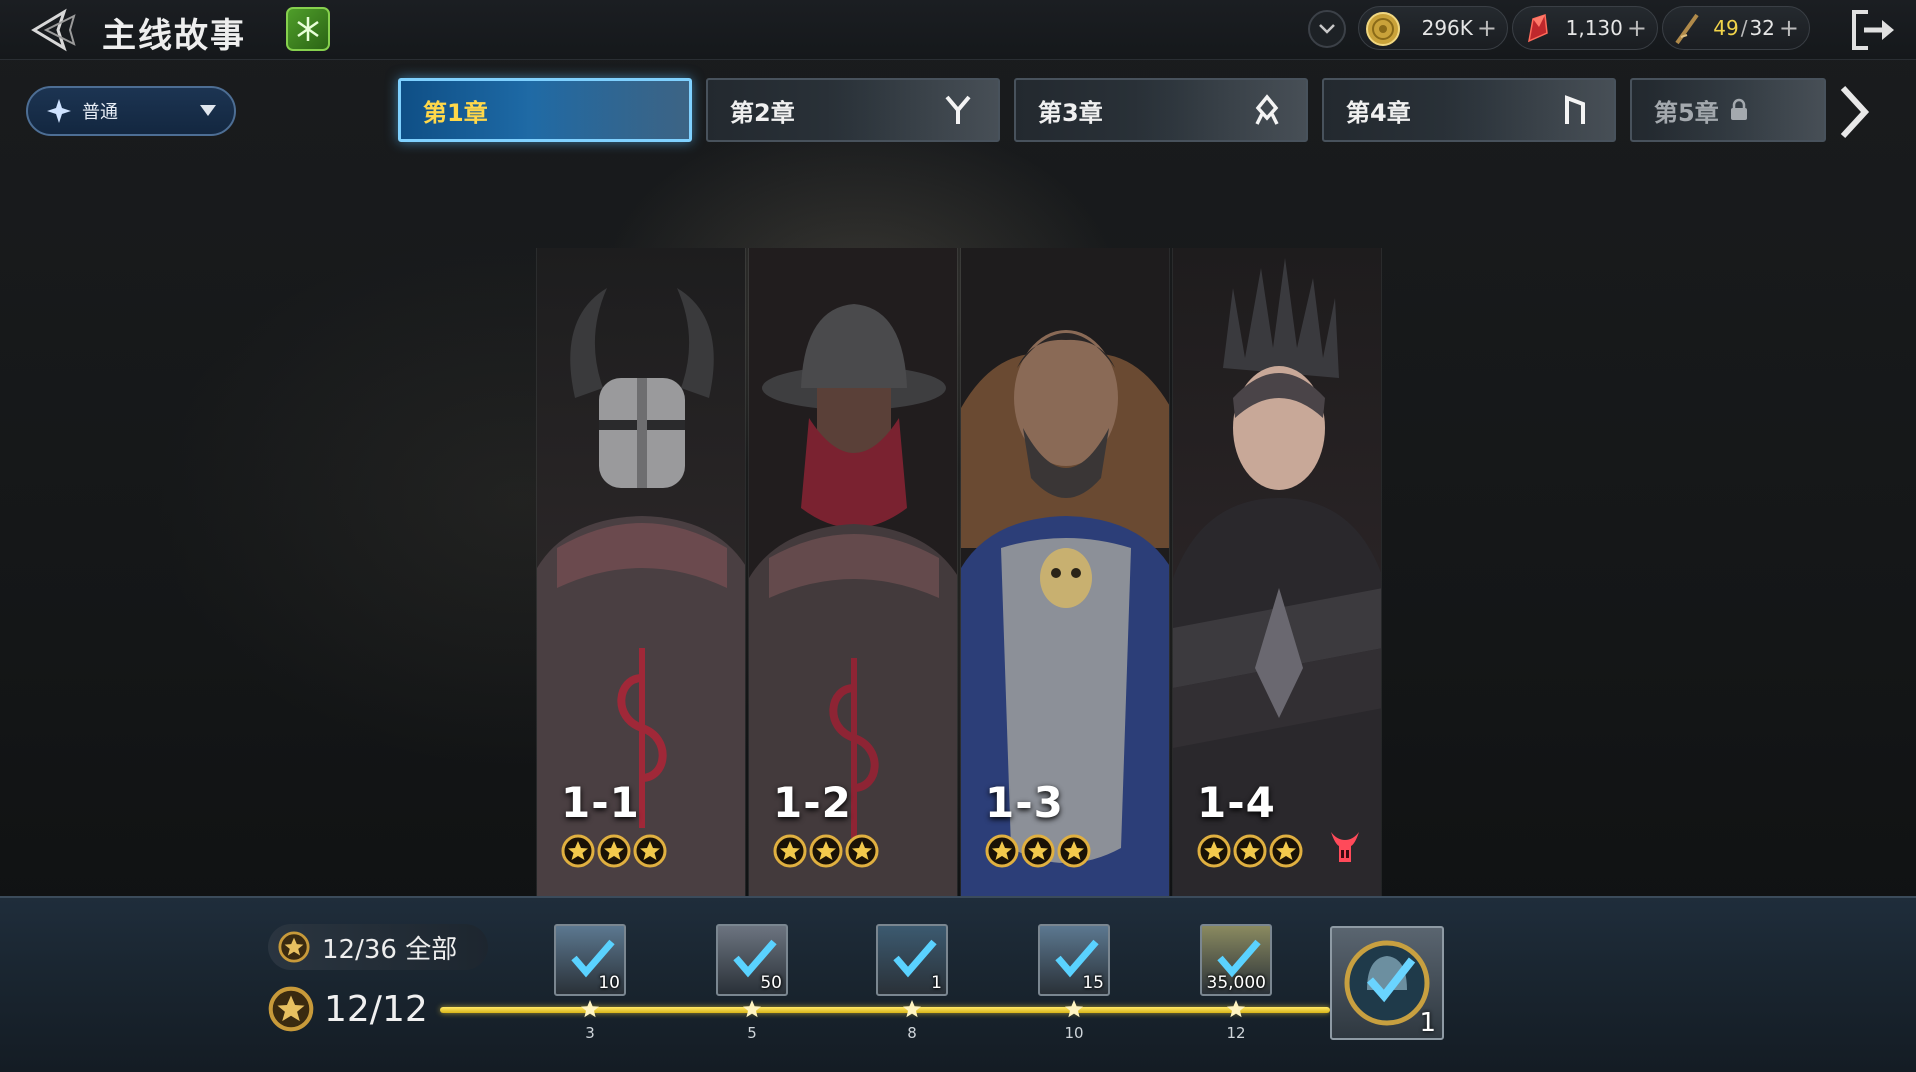  I want to click on back-arrow-icon, so click(53, 30).